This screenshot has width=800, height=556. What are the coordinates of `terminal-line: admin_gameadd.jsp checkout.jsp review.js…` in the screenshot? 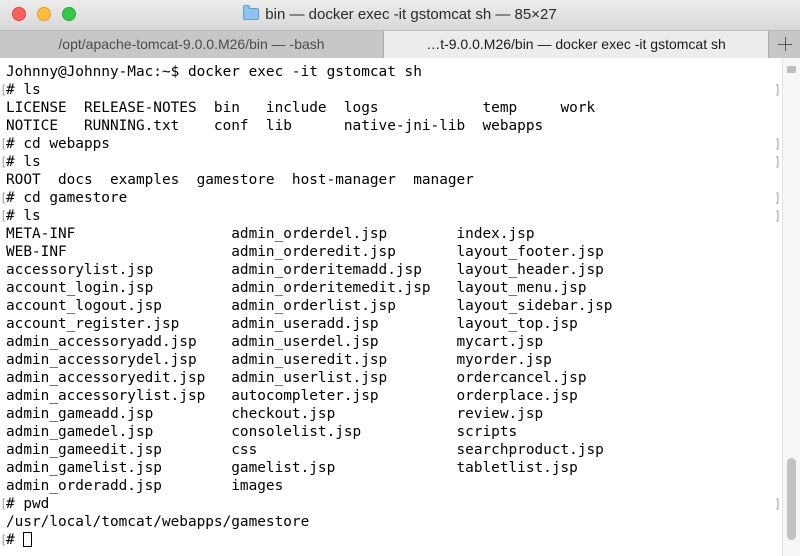 It's located at (309, 414).